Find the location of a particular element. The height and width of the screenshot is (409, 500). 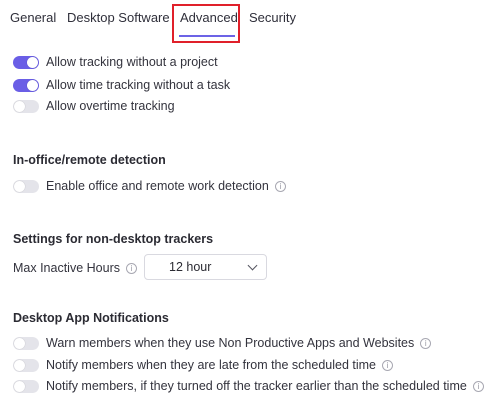

tab-general: General is located at coordinates (33, 17).